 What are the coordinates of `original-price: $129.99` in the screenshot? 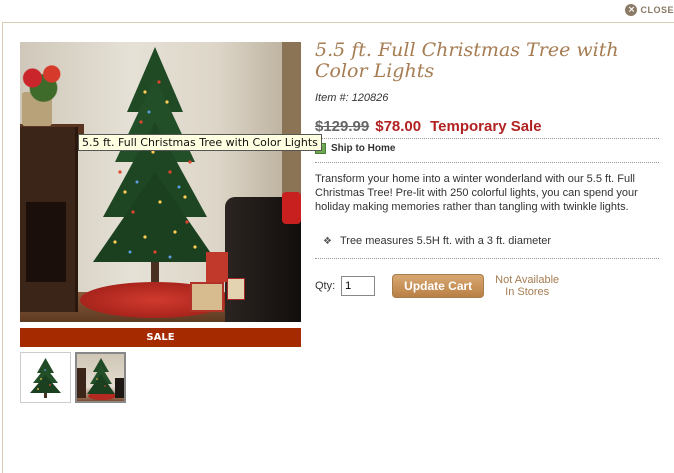 It's located at (342, 126).